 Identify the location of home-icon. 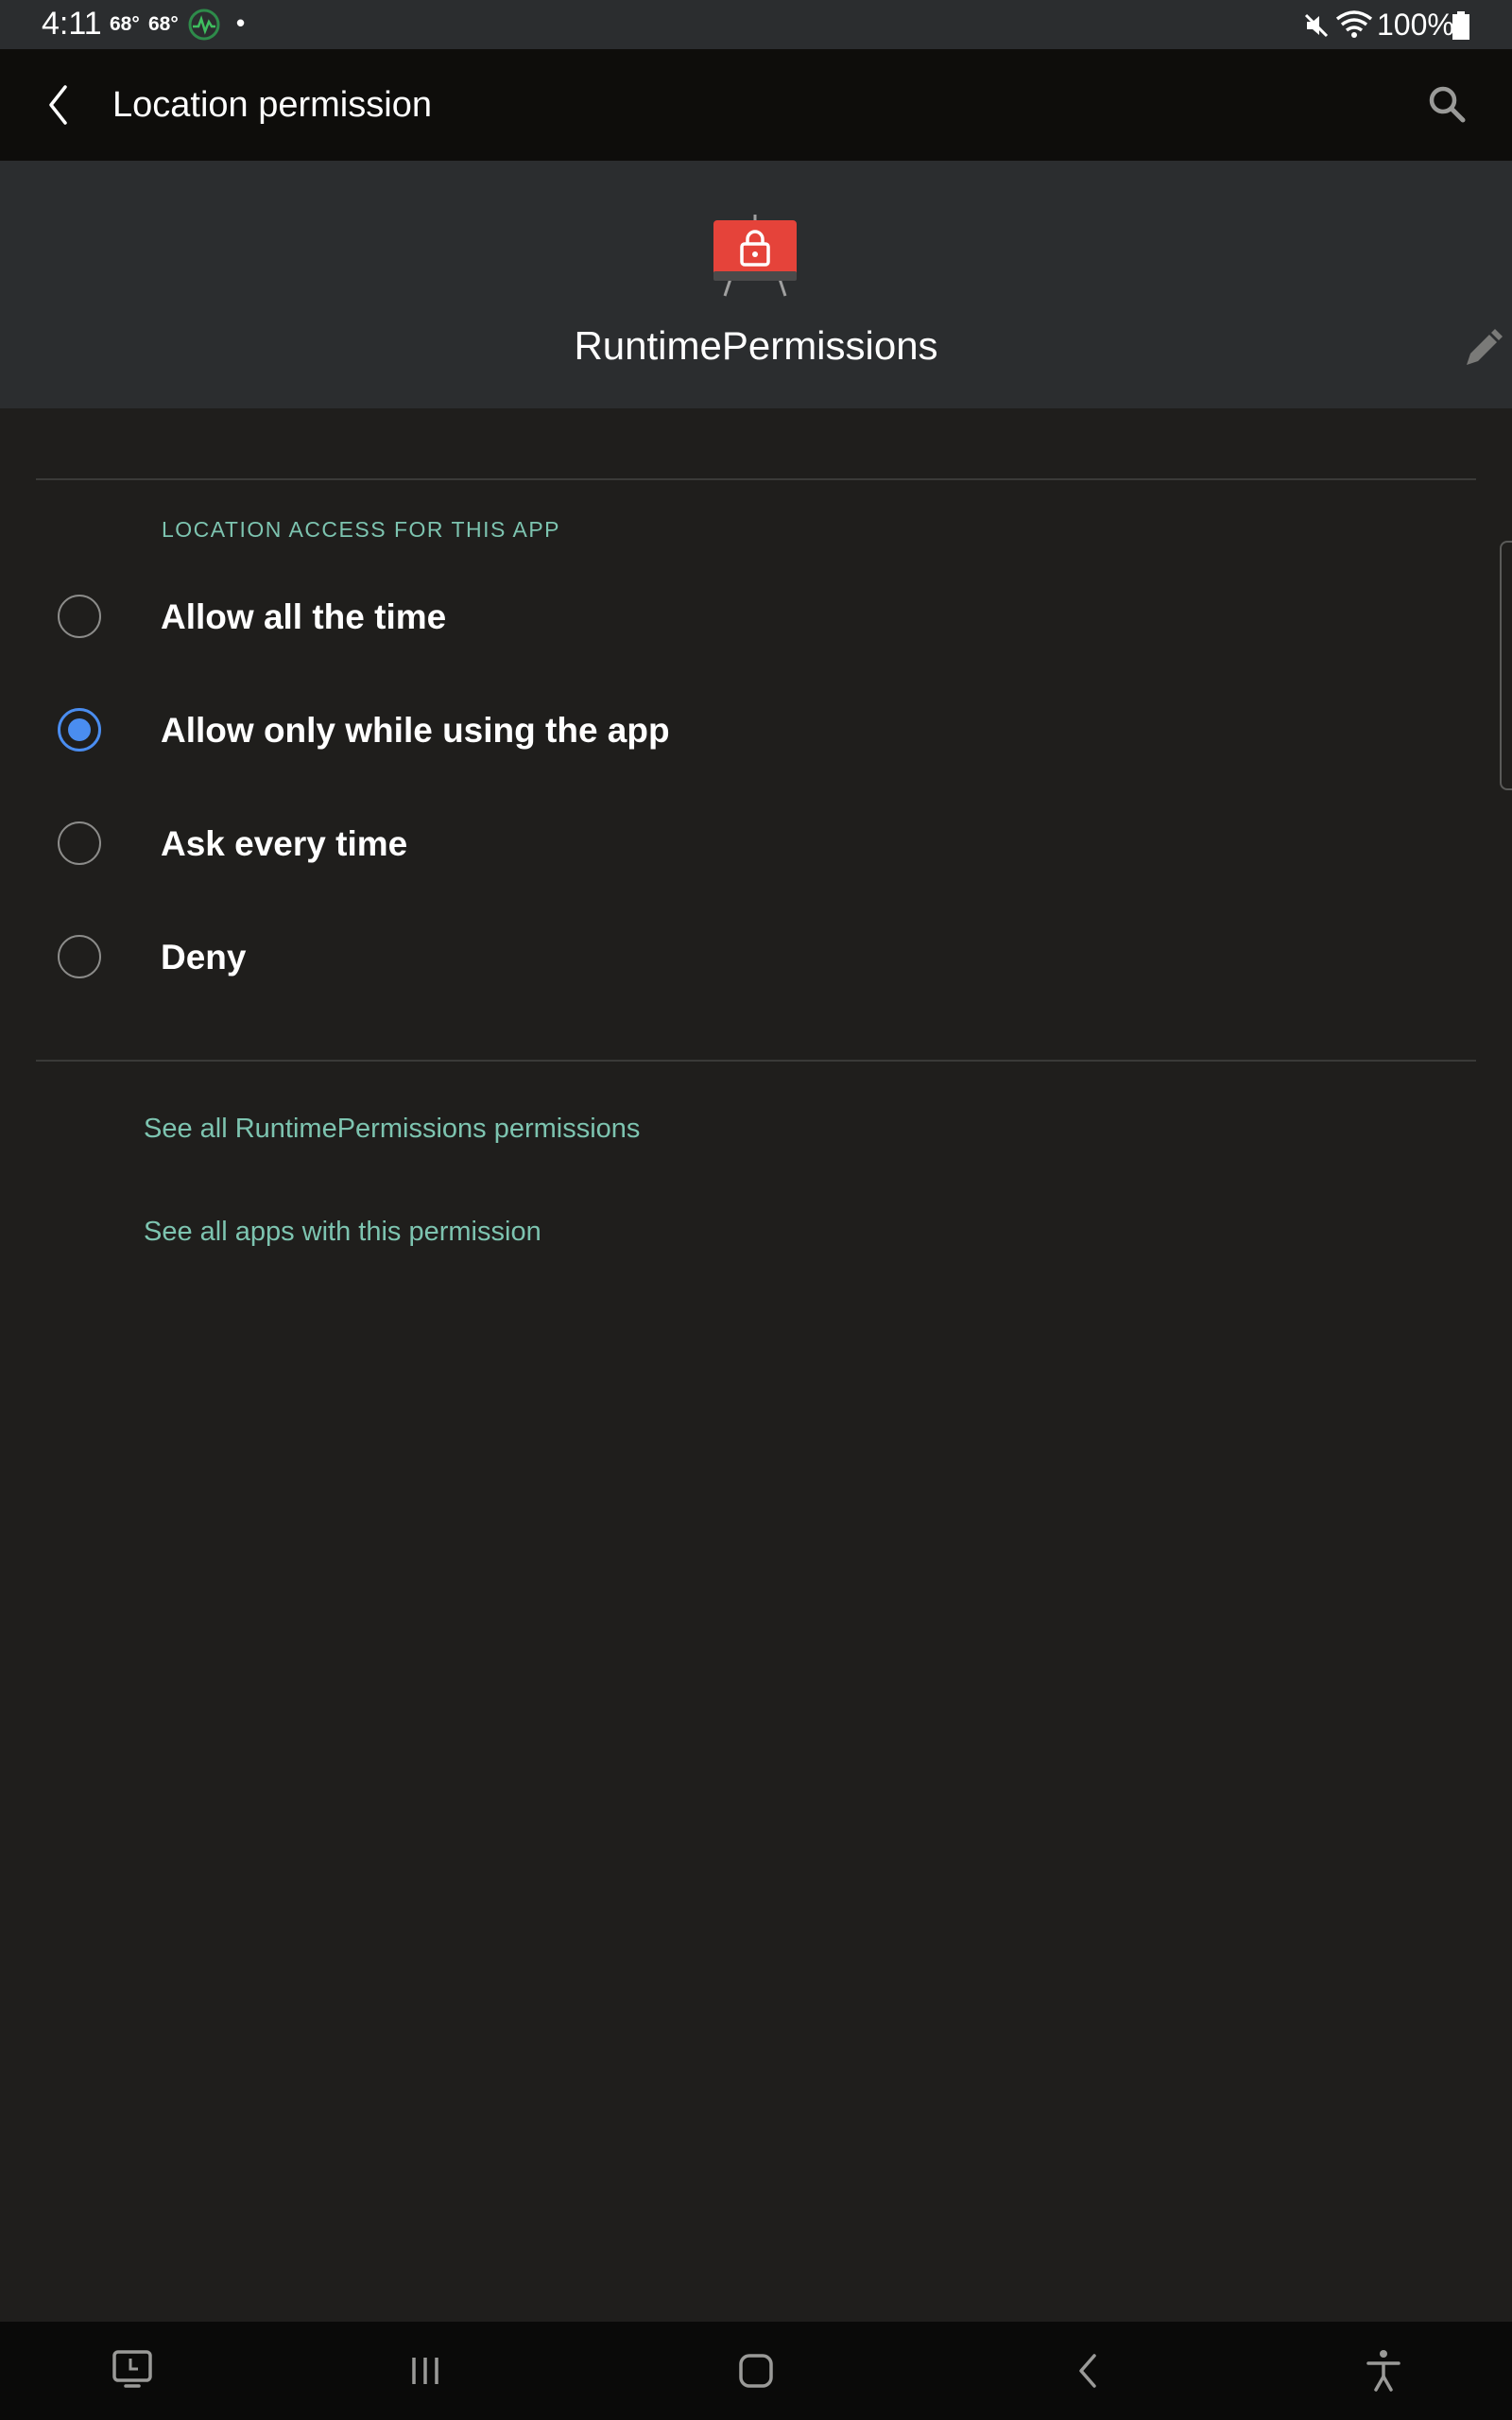
(756, 2371).